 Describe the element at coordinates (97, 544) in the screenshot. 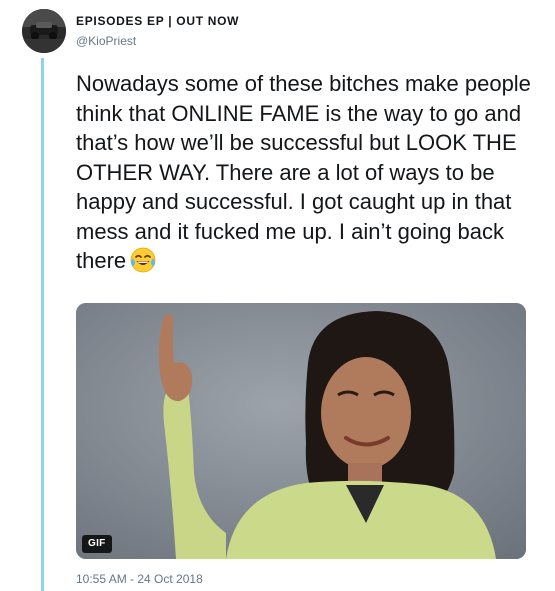

I see `gif-badge: GIF` at that location.